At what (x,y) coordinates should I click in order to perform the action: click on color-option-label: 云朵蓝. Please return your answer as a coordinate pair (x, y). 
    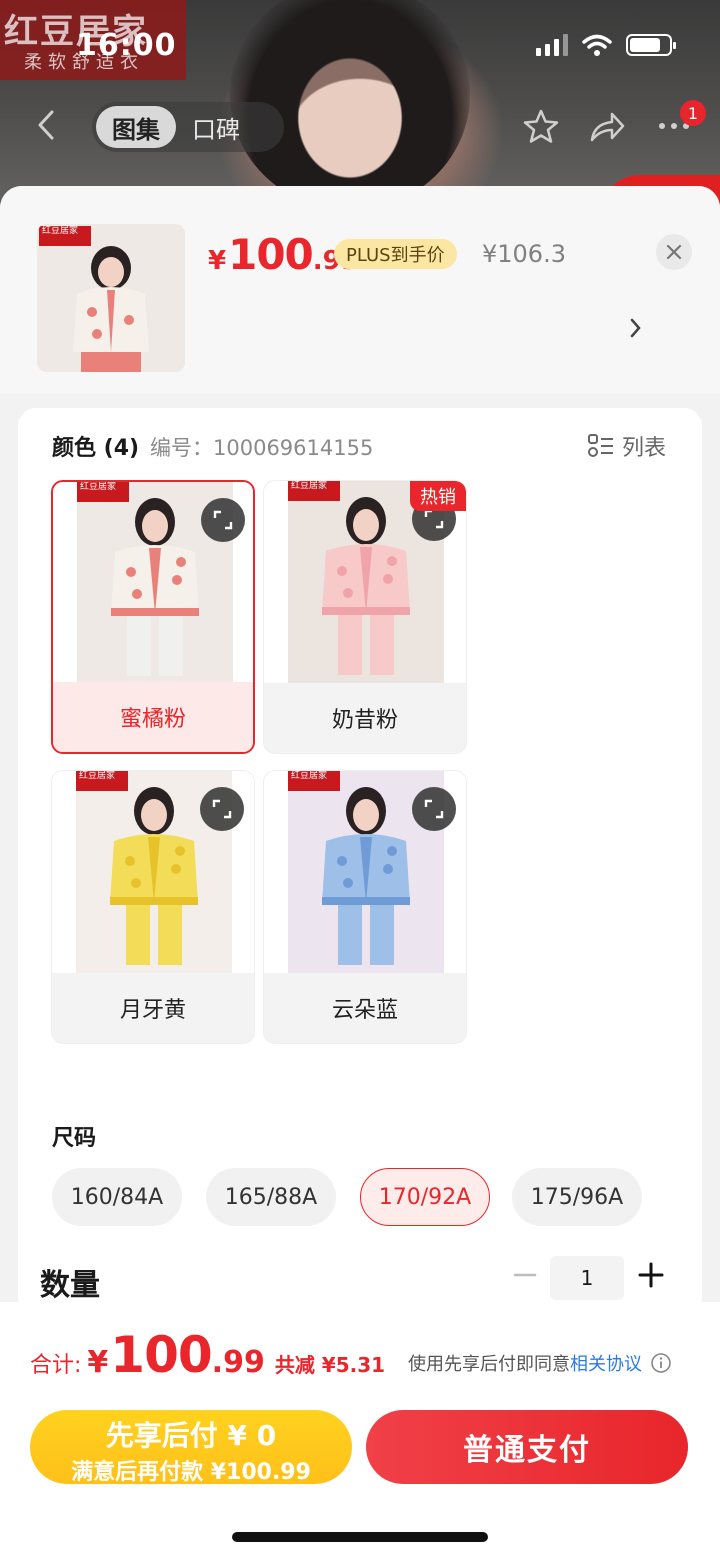
    Looking at the image, I should click on (364, 1010).